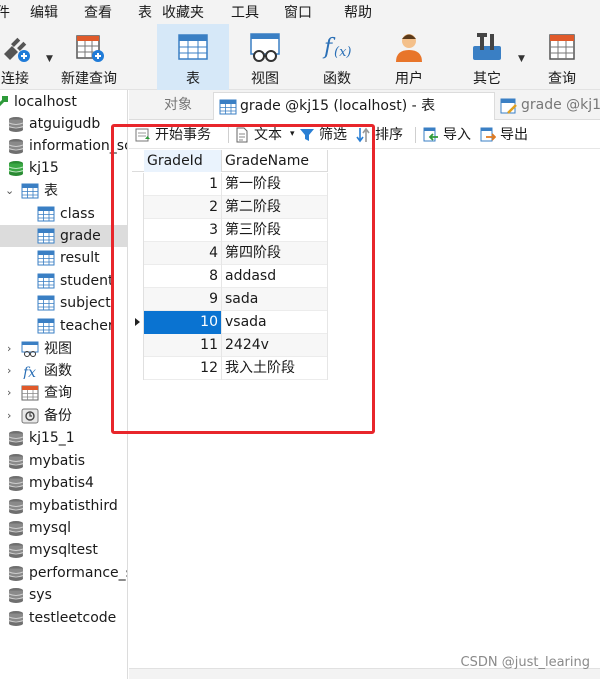 Image resolution: width=600 pixels, height=679 pixels. I want to click on table-row: 4 第四阶段, so click(230, 253).